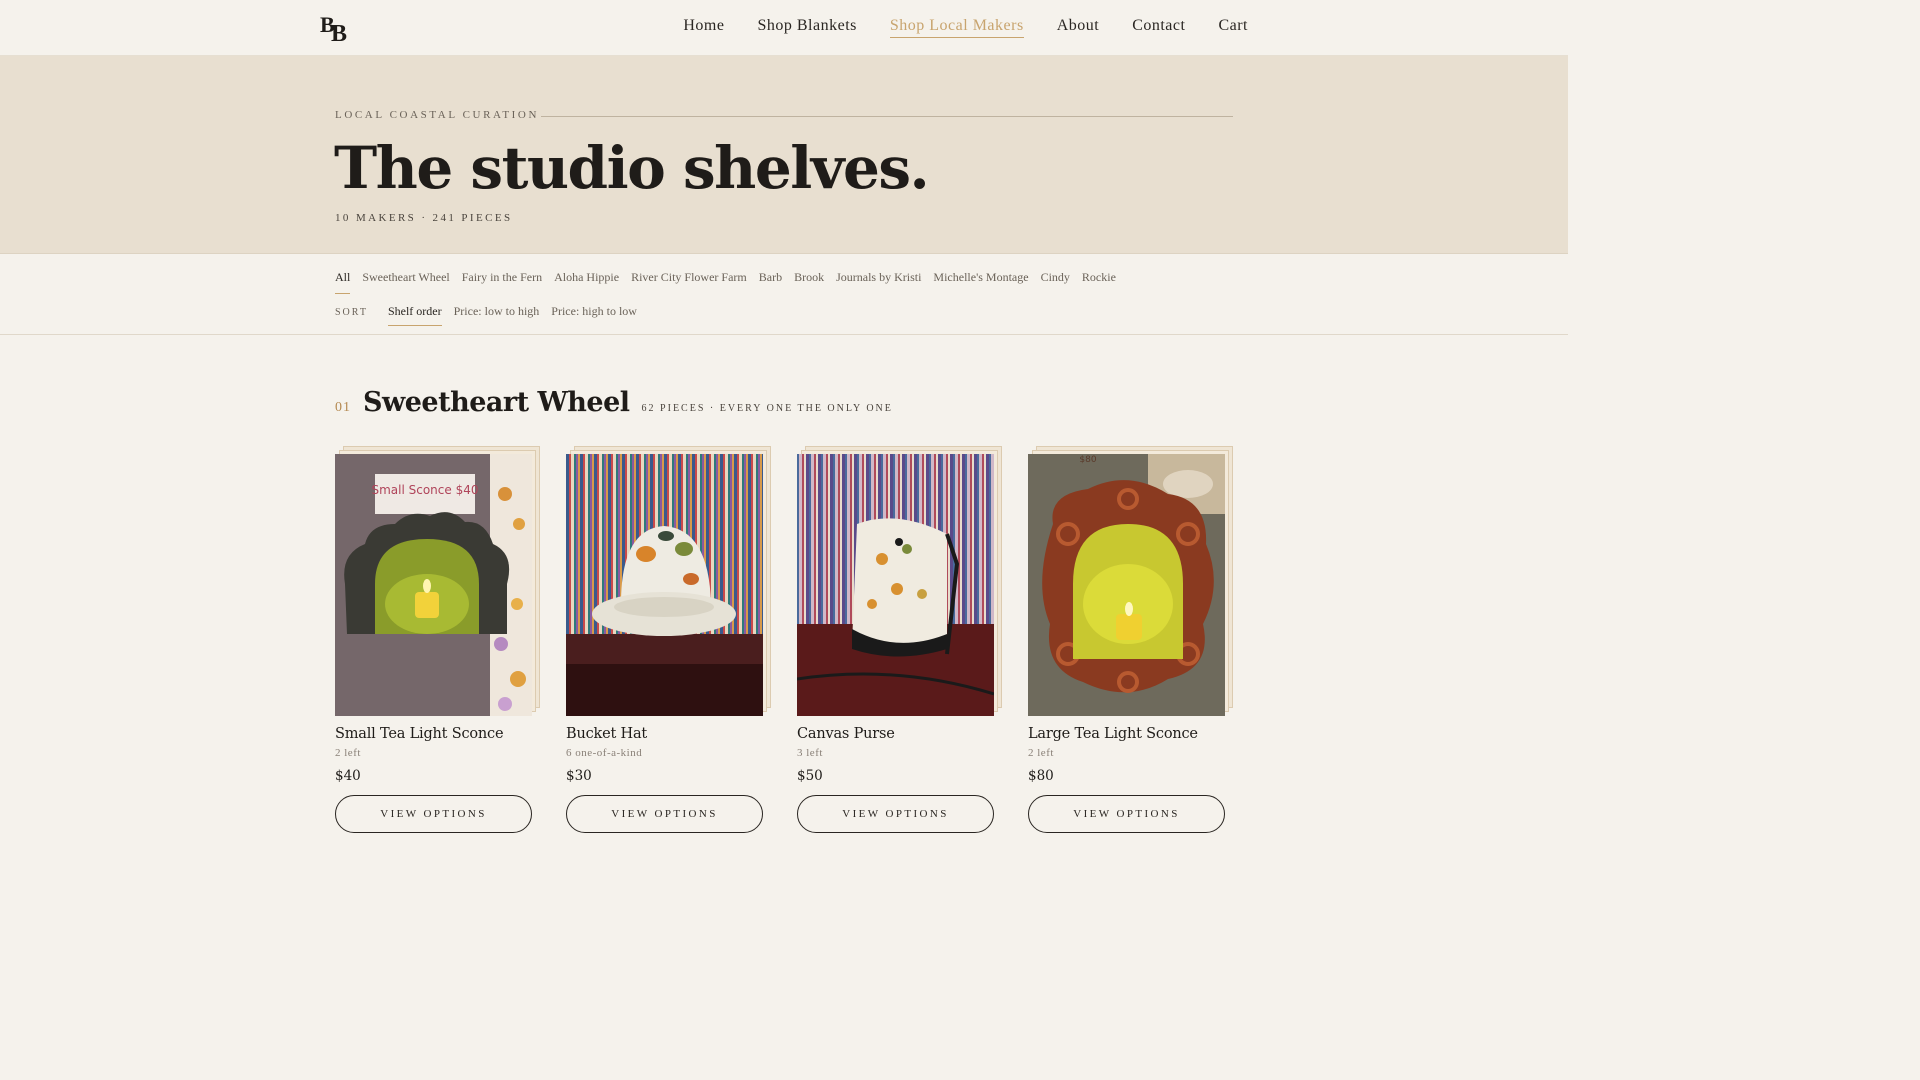 Image resolution: width=1920 pixels, height=1080 pixels. What do you see at coordinates (1158, 27) in the screenshot?
I see `nav-contact: Contact` at bounding box center [1158, 27].